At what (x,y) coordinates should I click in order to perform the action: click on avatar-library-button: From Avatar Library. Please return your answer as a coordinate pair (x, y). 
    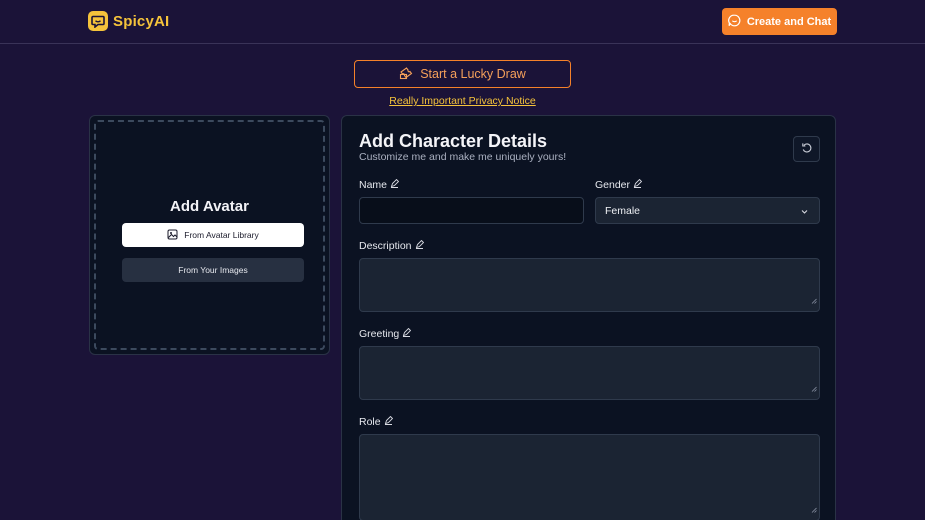
    Looking at the image, I should click on (213, 235).